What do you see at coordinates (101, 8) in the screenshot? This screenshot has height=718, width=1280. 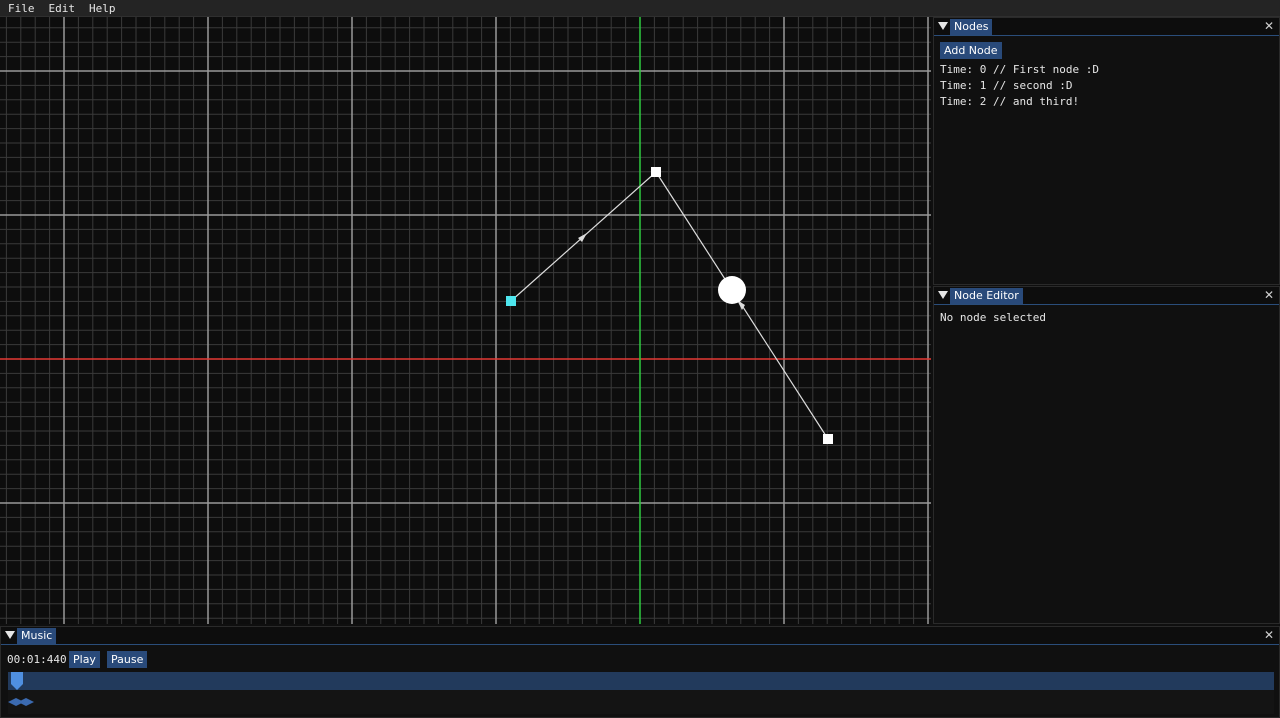 I see `menu-help: Help` at bounding box center [101, 8].